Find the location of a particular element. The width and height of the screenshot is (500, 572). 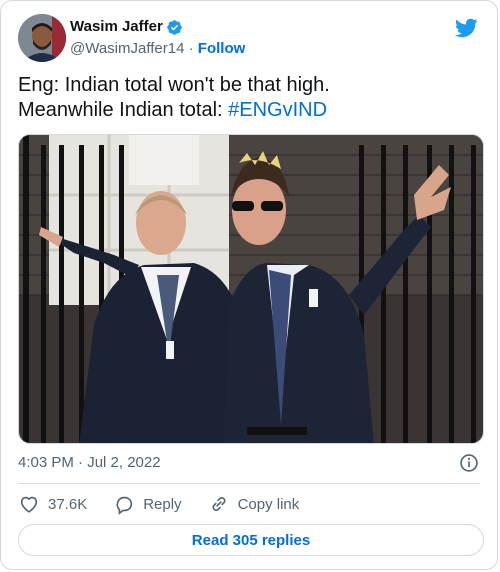

author-handle: @WasimJaffer14 is located at coordinates (127, 48).